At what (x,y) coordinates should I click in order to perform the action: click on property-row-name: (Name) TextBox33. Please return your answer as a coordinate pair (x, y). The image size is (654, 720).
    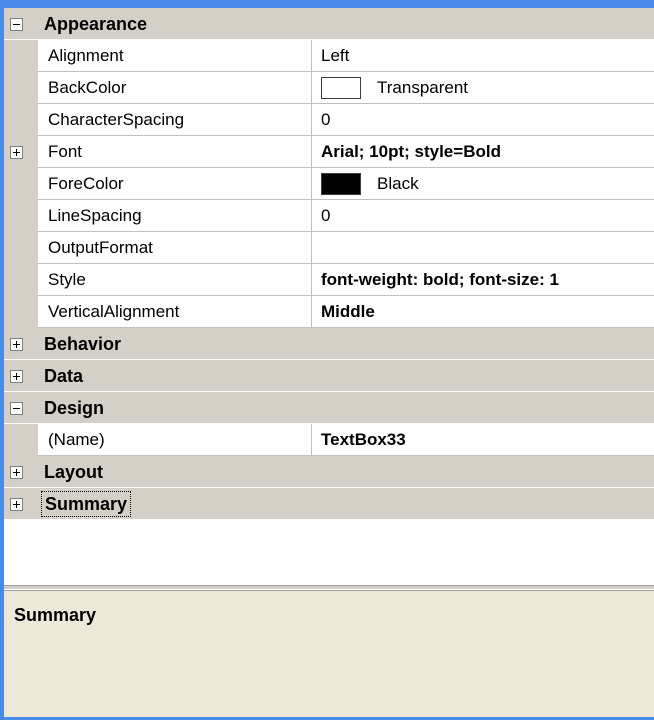
    Looking at the image, I should click on (329, 440).